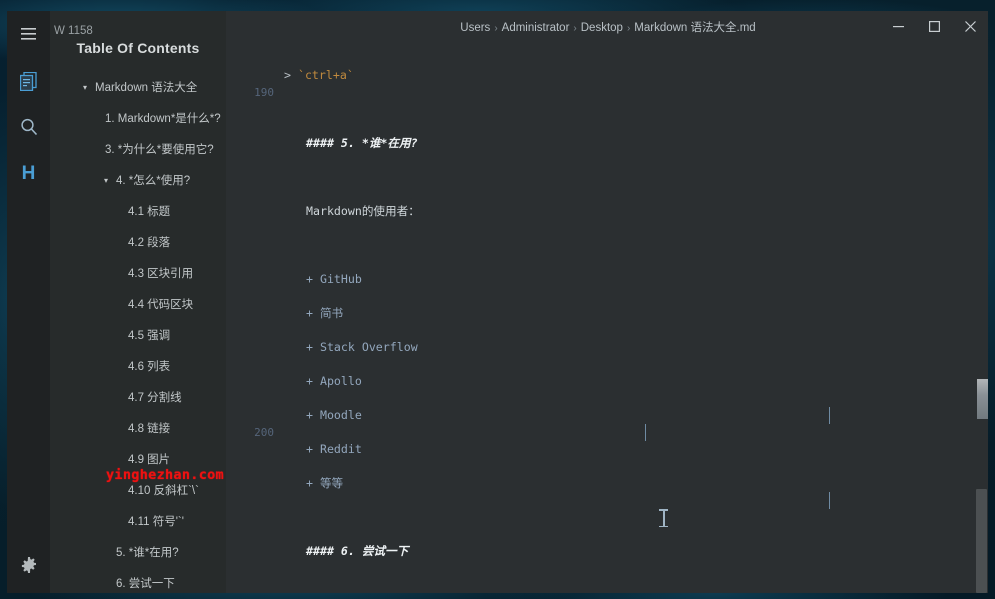 The height and width of the screenshot is (599, 995). I want to click on editor-line: #### 5. *谁*在用?, so click(607, 125).